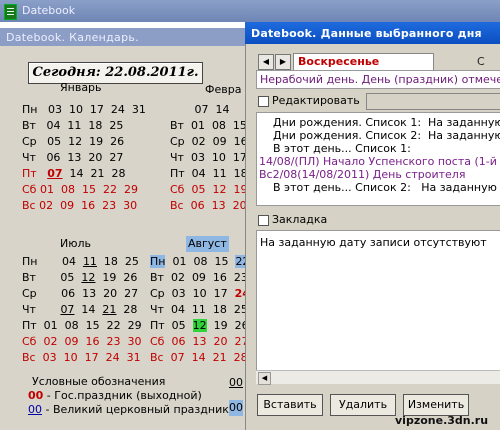  Describe the element at coordinates (386, 187) in the screenshot. I see `info-line: В этот день... Список 2: На заданную да` at that location.